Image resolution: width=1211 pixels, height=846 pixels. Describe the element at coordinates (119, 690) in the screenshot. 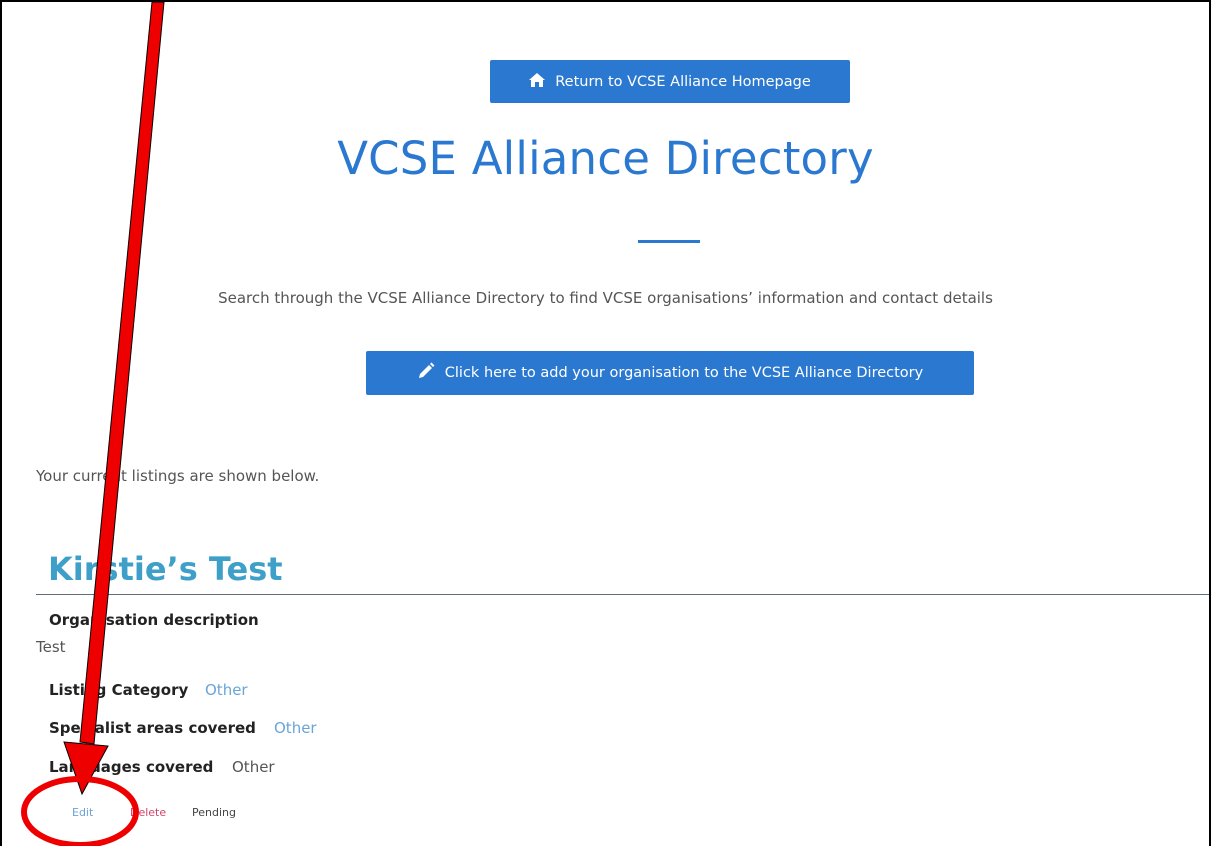

I see `category-label: Listing Category` at that location.